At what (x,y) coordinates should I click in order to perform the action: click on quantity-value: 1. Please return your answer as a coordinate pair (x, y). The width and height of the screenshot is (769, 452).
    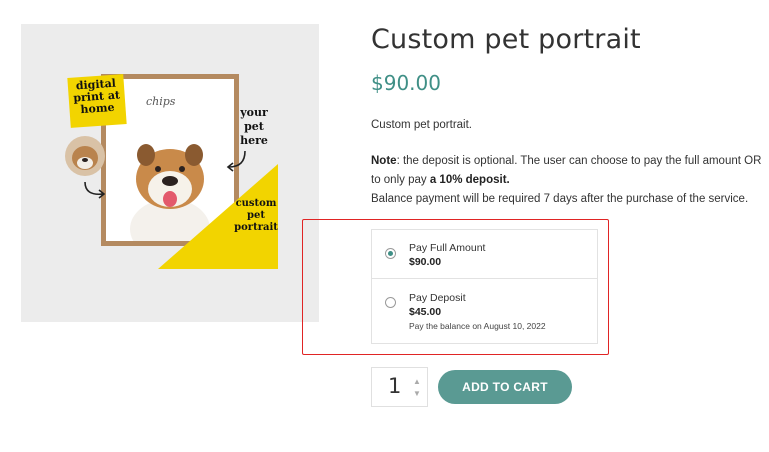
    Looking at the image, I should click on (394, 386).